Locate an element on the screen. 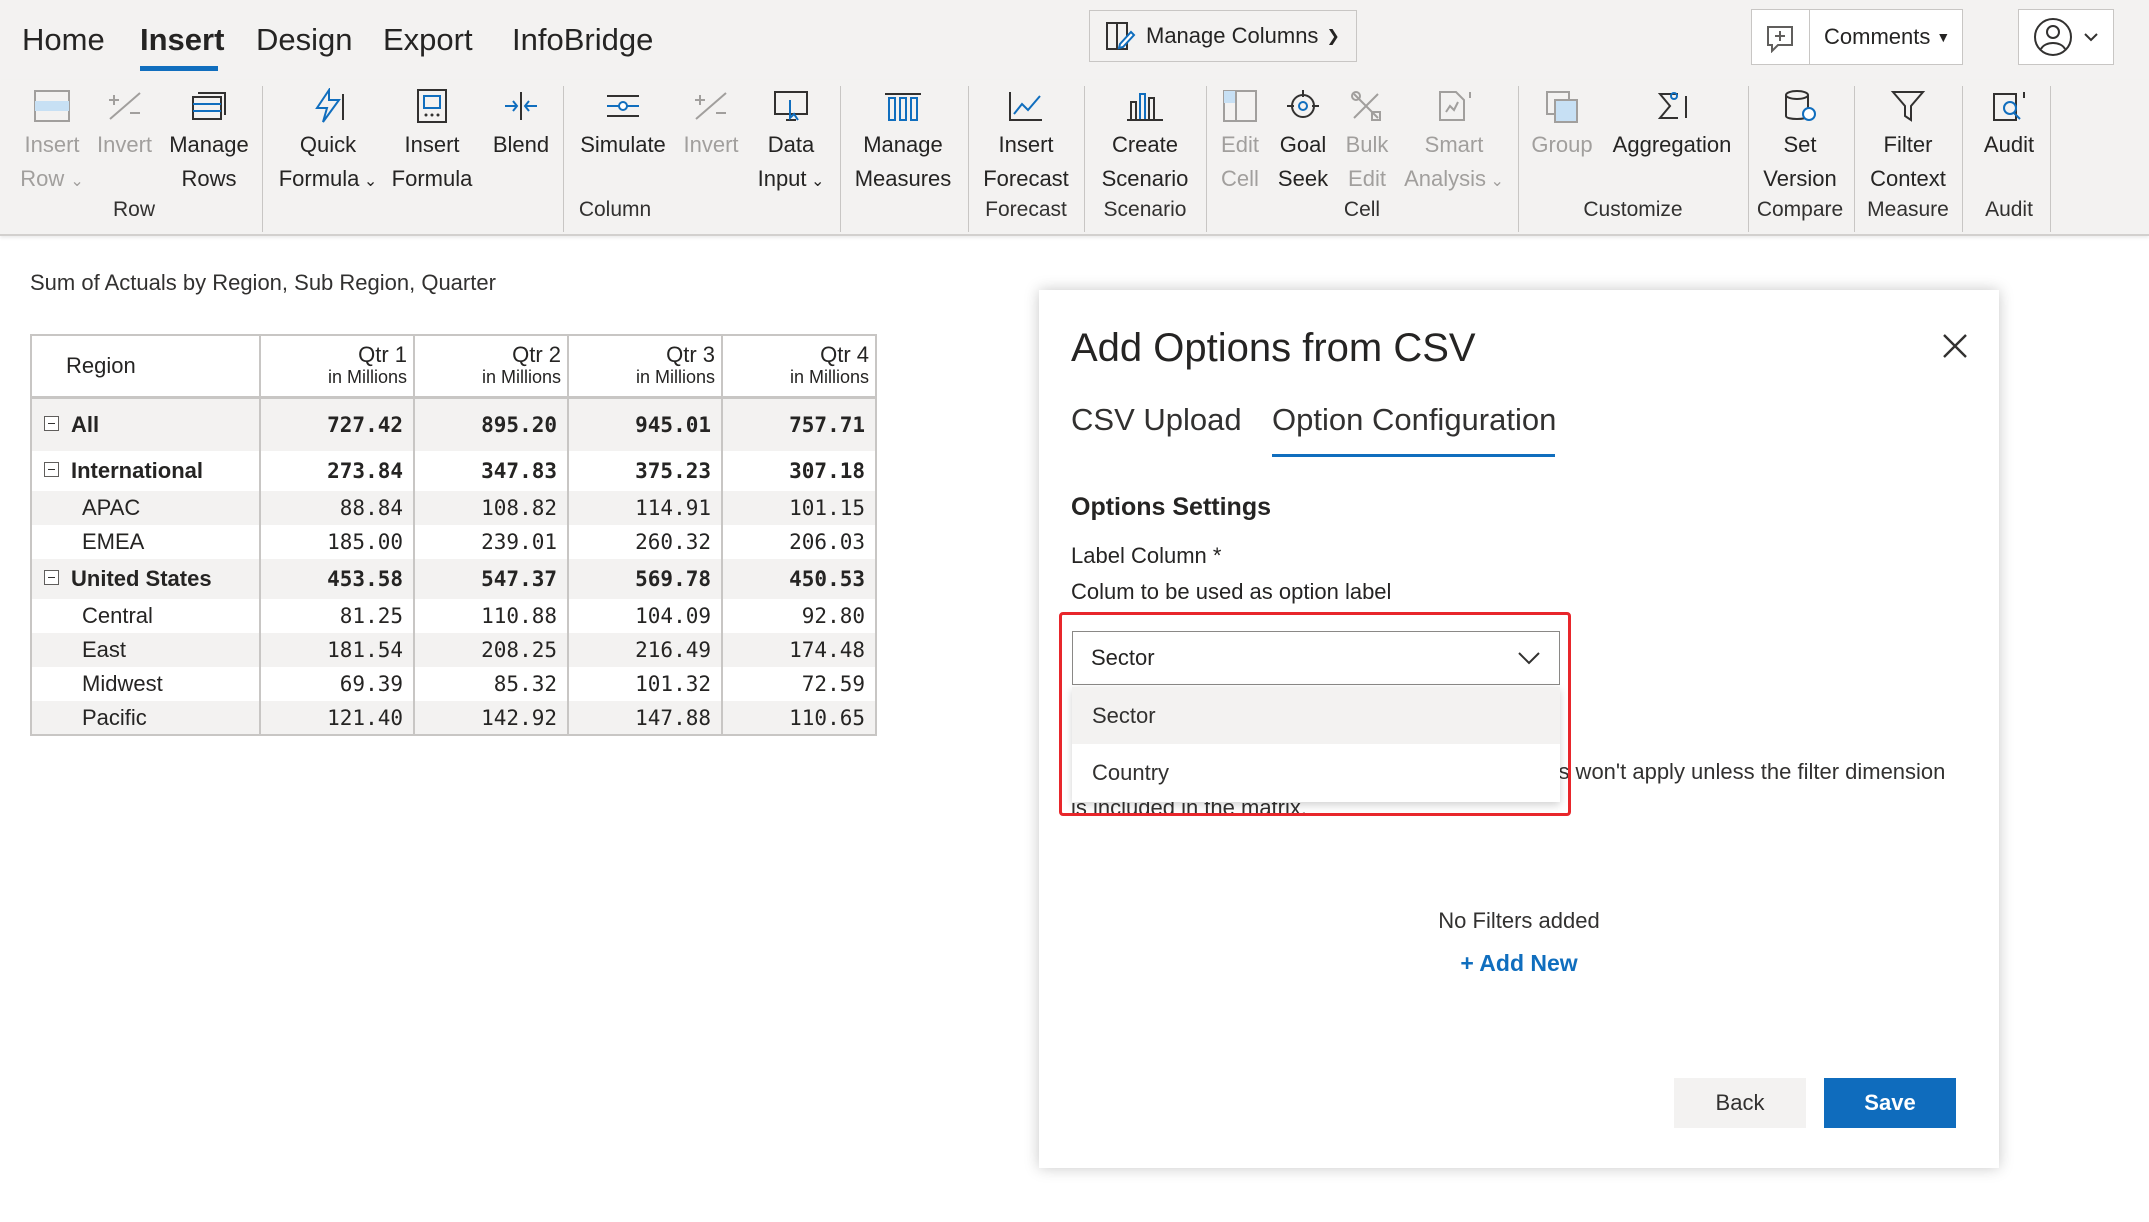  tab-infobridge: InfoBridge is located at coordinates (582, 40).